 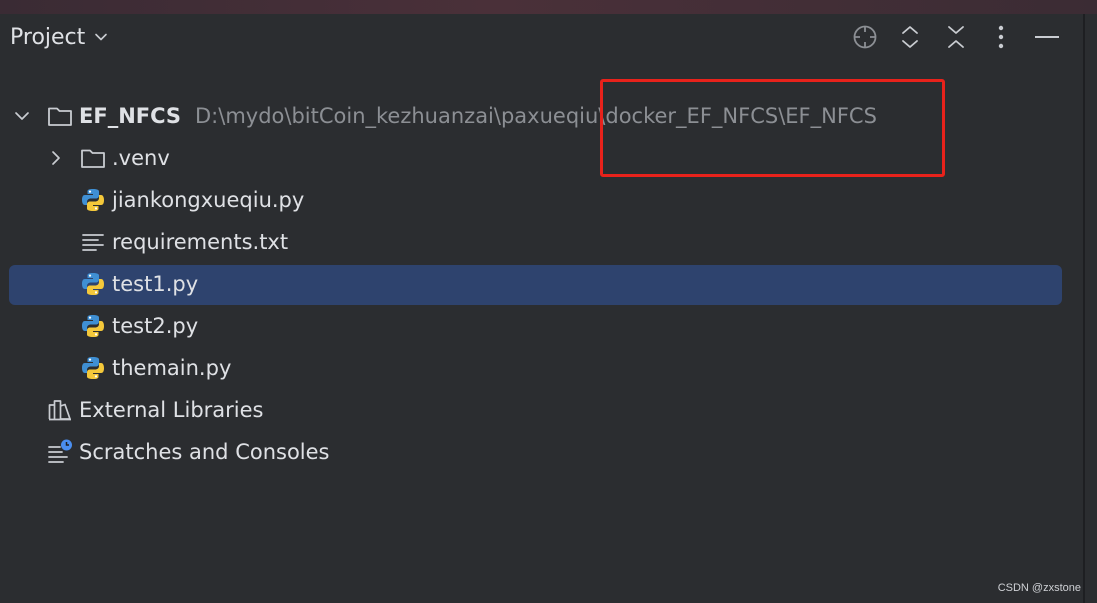 I want to click on tree-item-themain: themain.py, so click(x=541, y=368).